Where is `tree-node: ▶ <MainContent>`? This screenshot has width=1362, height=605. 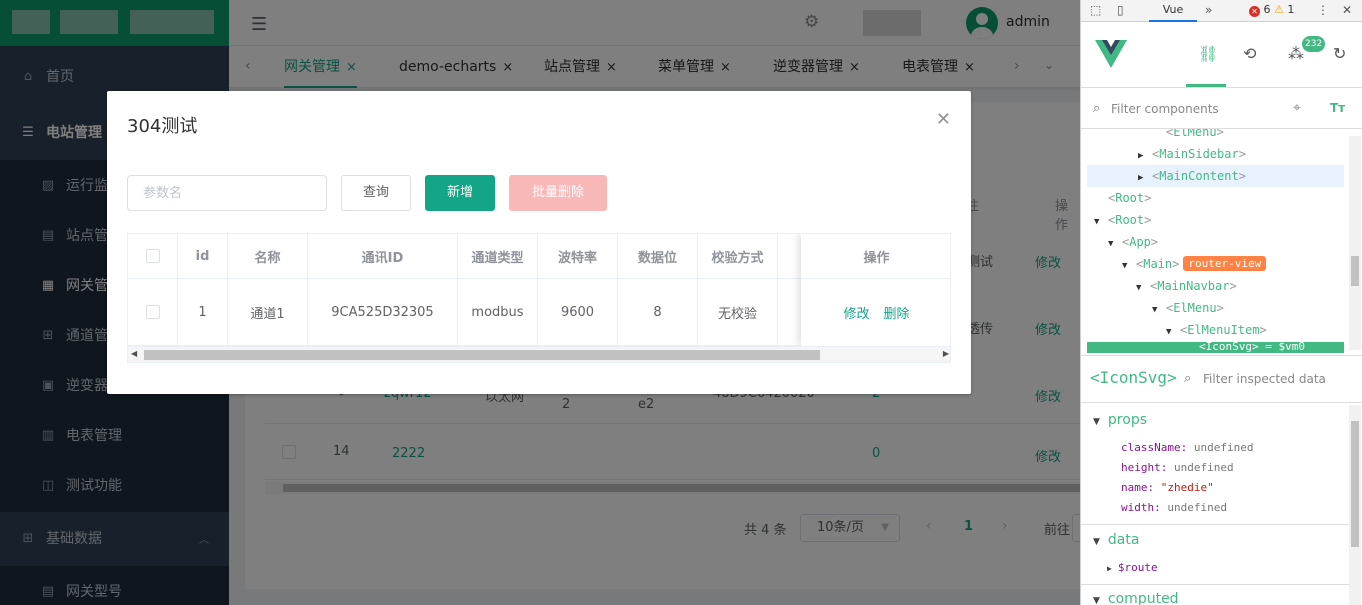
tree-node: ▶ <MainContent> is located at coordinates (1192, 176).